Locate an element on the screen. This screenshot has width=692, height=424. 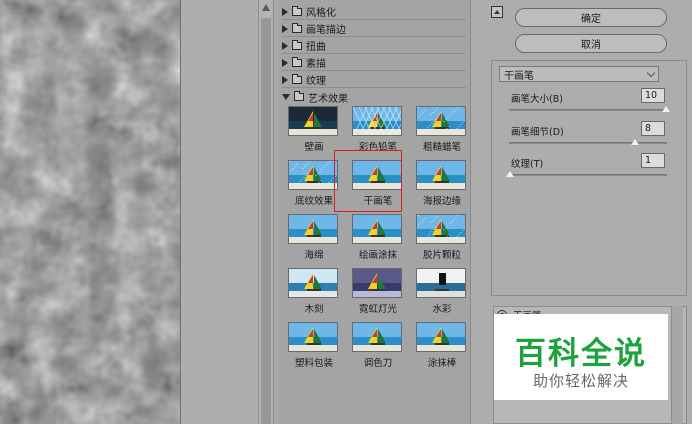
preview-scrollbar is located at coordinates (266, 212).